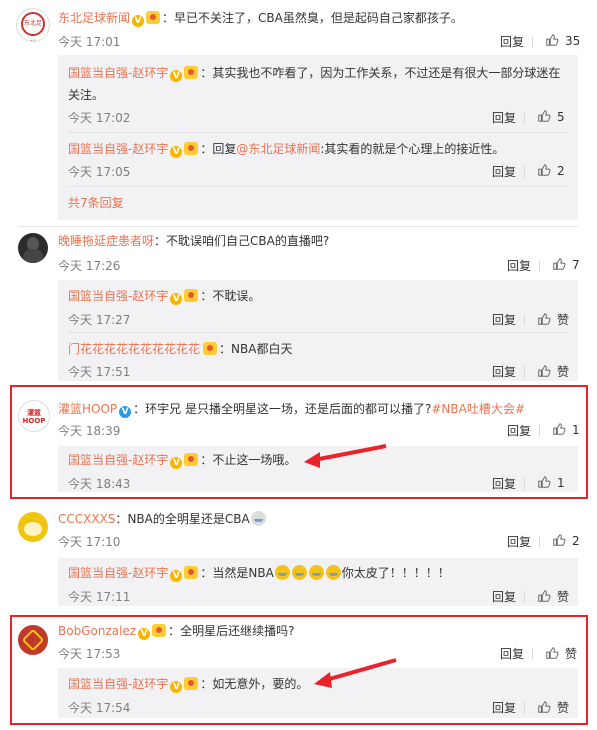 This screenshot has width=597, height=730. I want to click on emoji-icon, so click(258, 518).